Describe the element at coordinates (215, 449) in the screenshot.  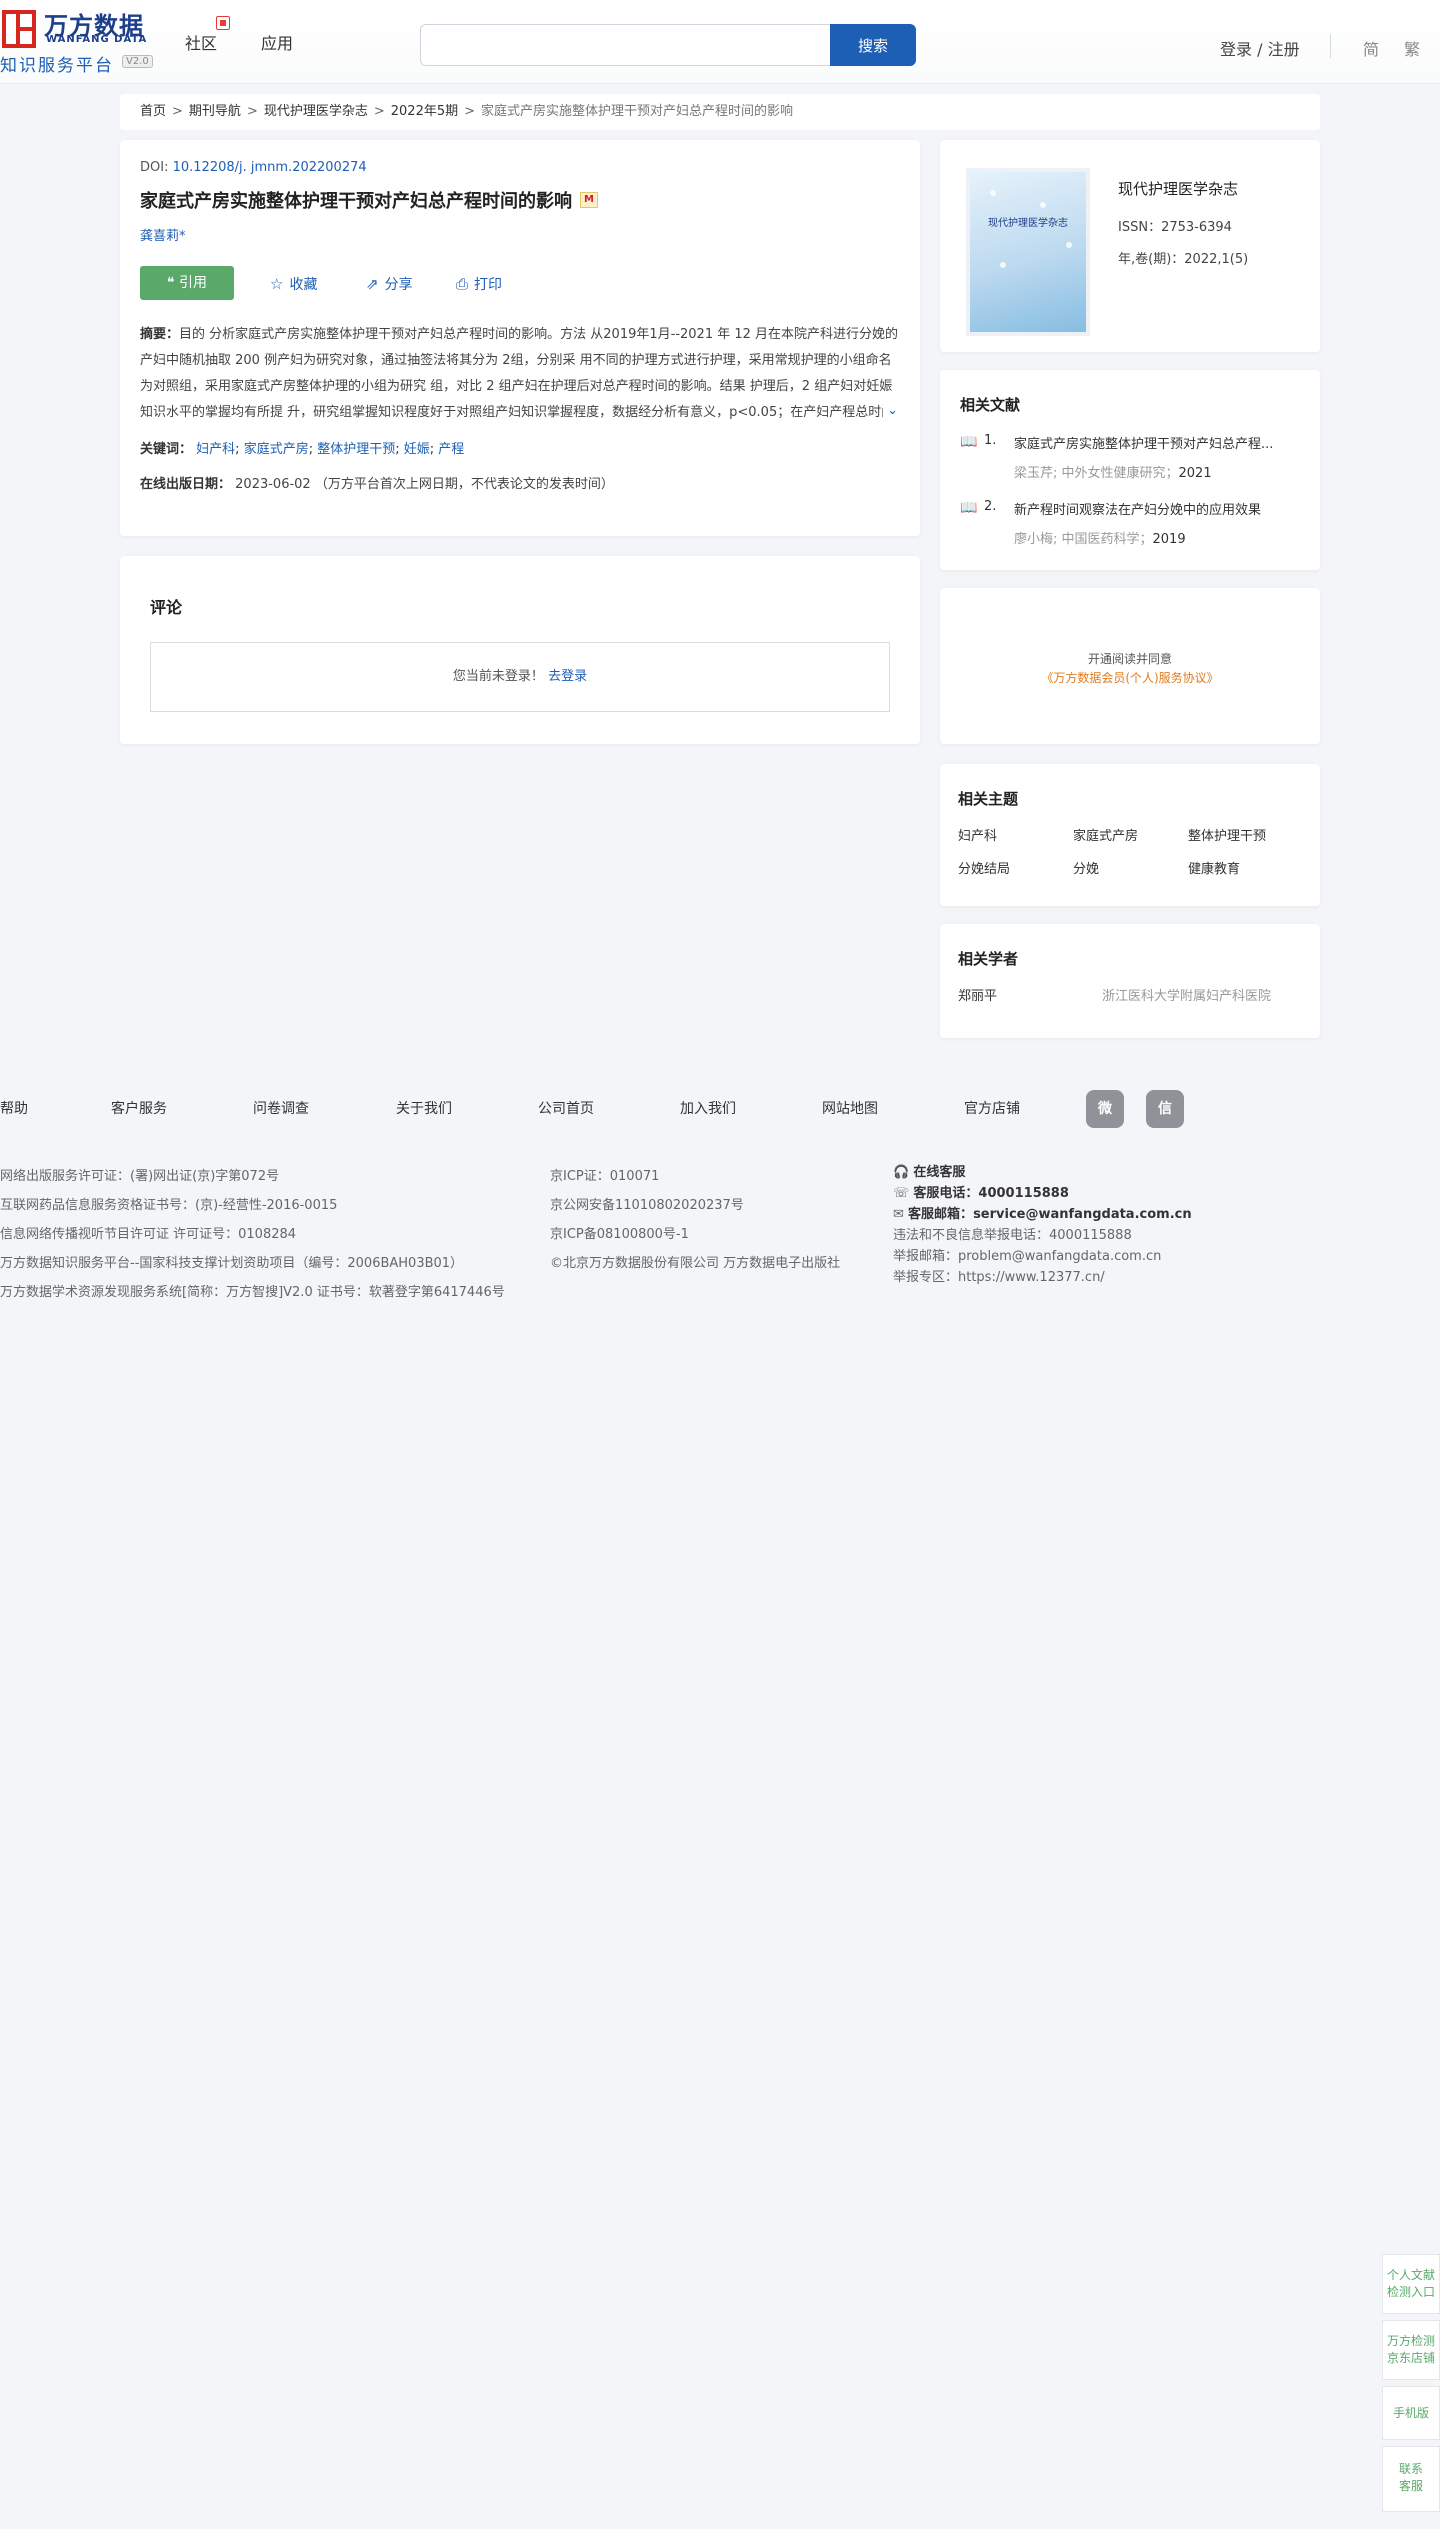
I see `keyword-link: 妇产科` at that location.